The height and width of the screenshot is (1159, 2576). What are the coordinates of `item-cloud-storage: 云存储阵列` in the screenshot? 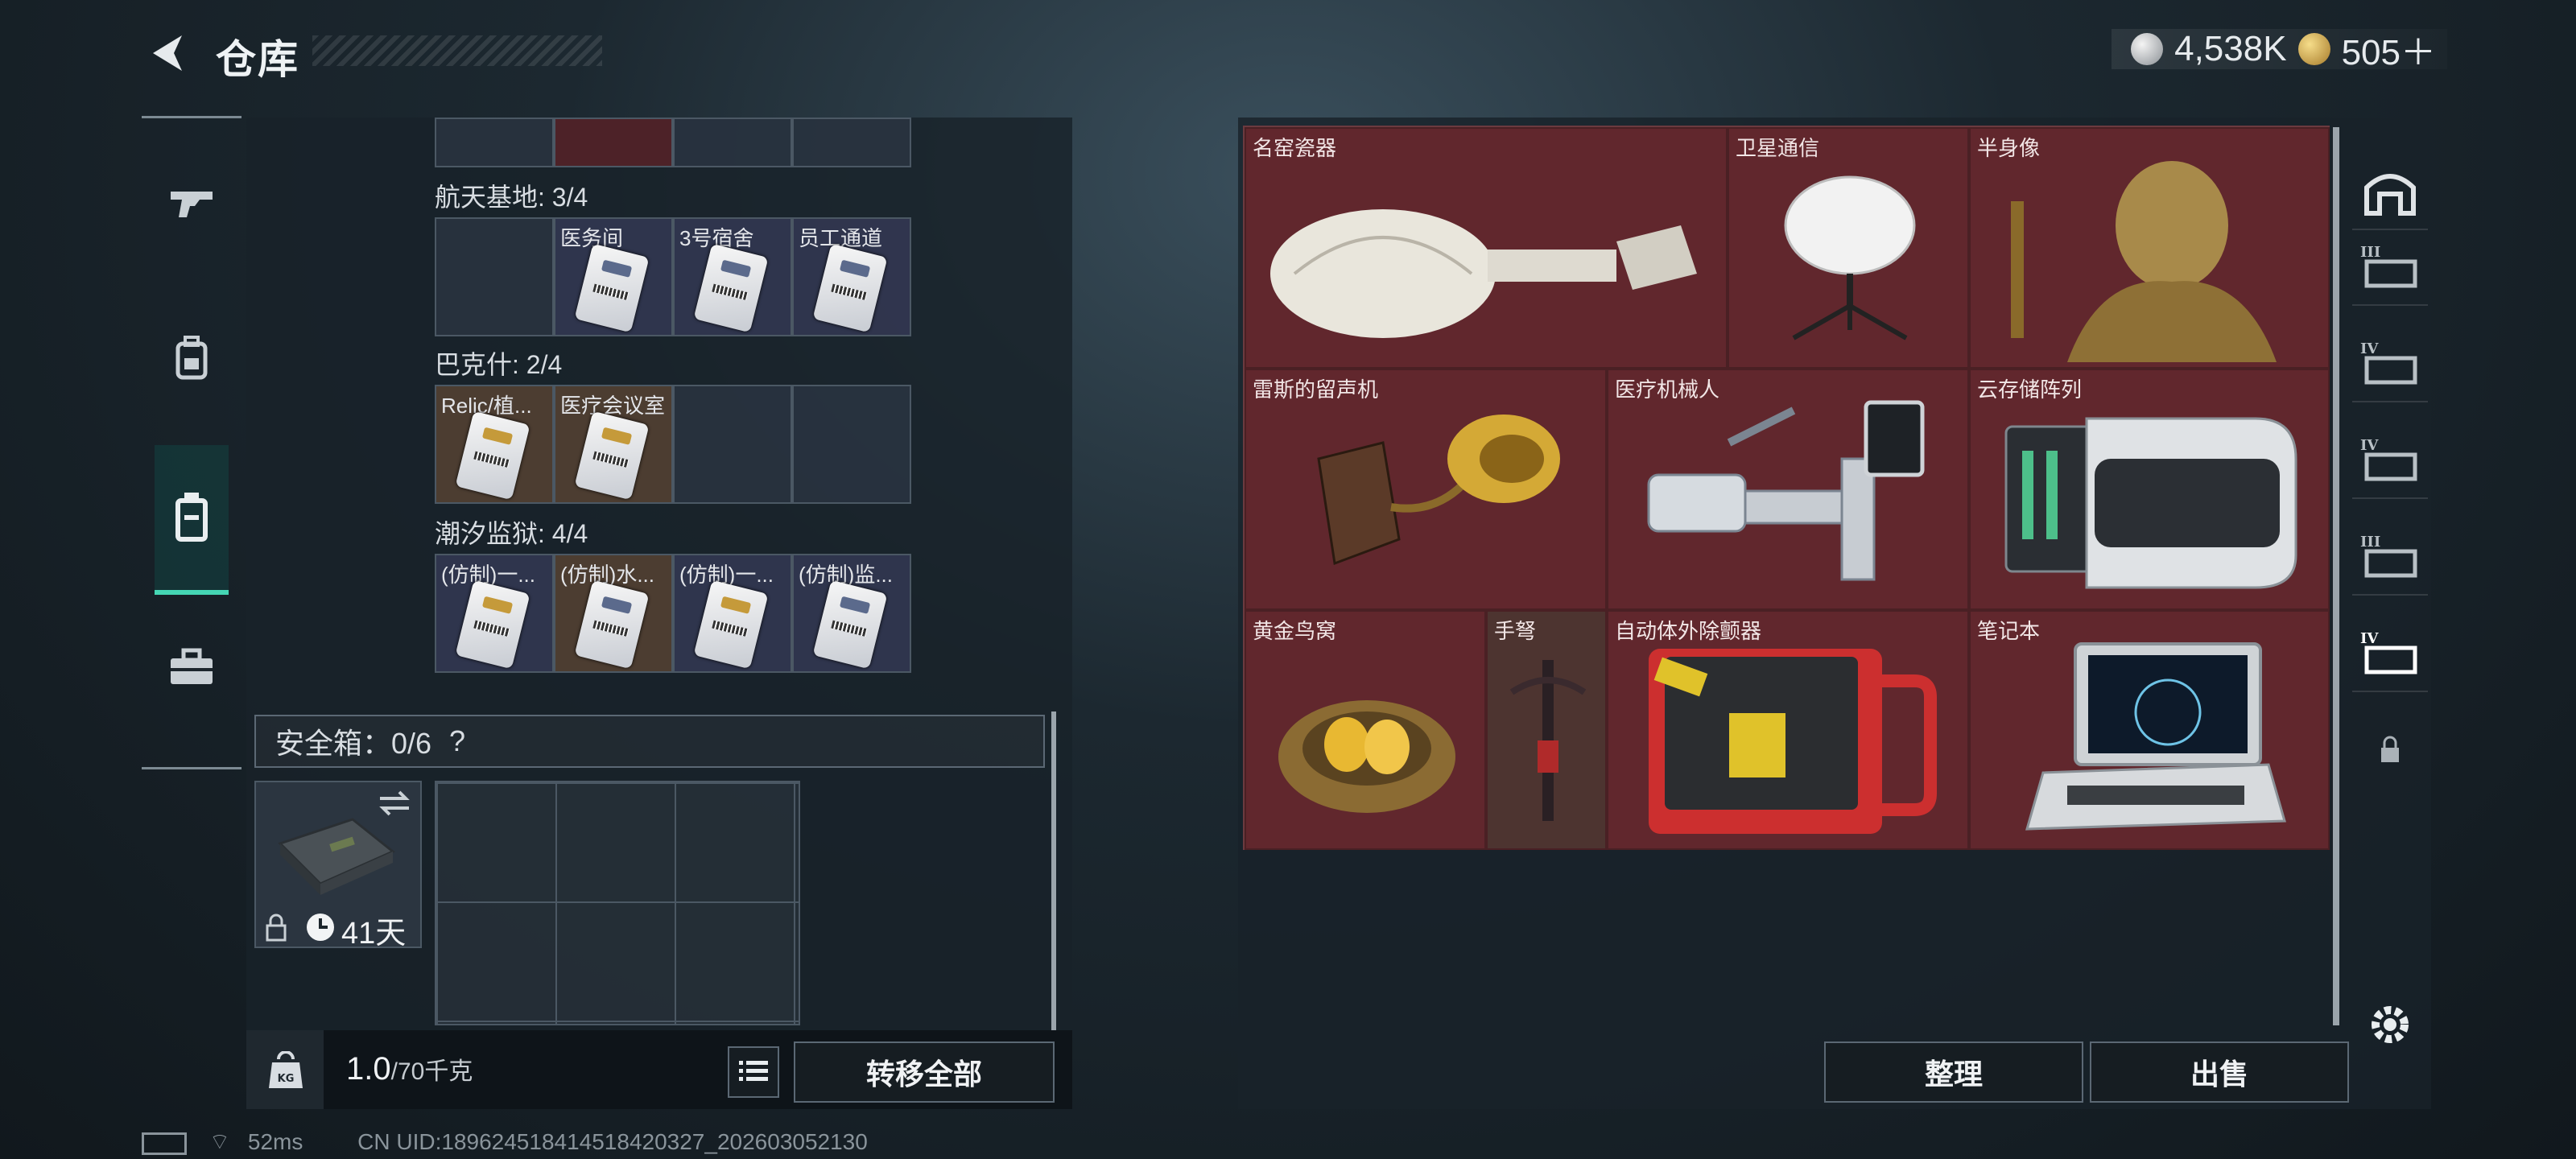 It's located at (2149, 489).